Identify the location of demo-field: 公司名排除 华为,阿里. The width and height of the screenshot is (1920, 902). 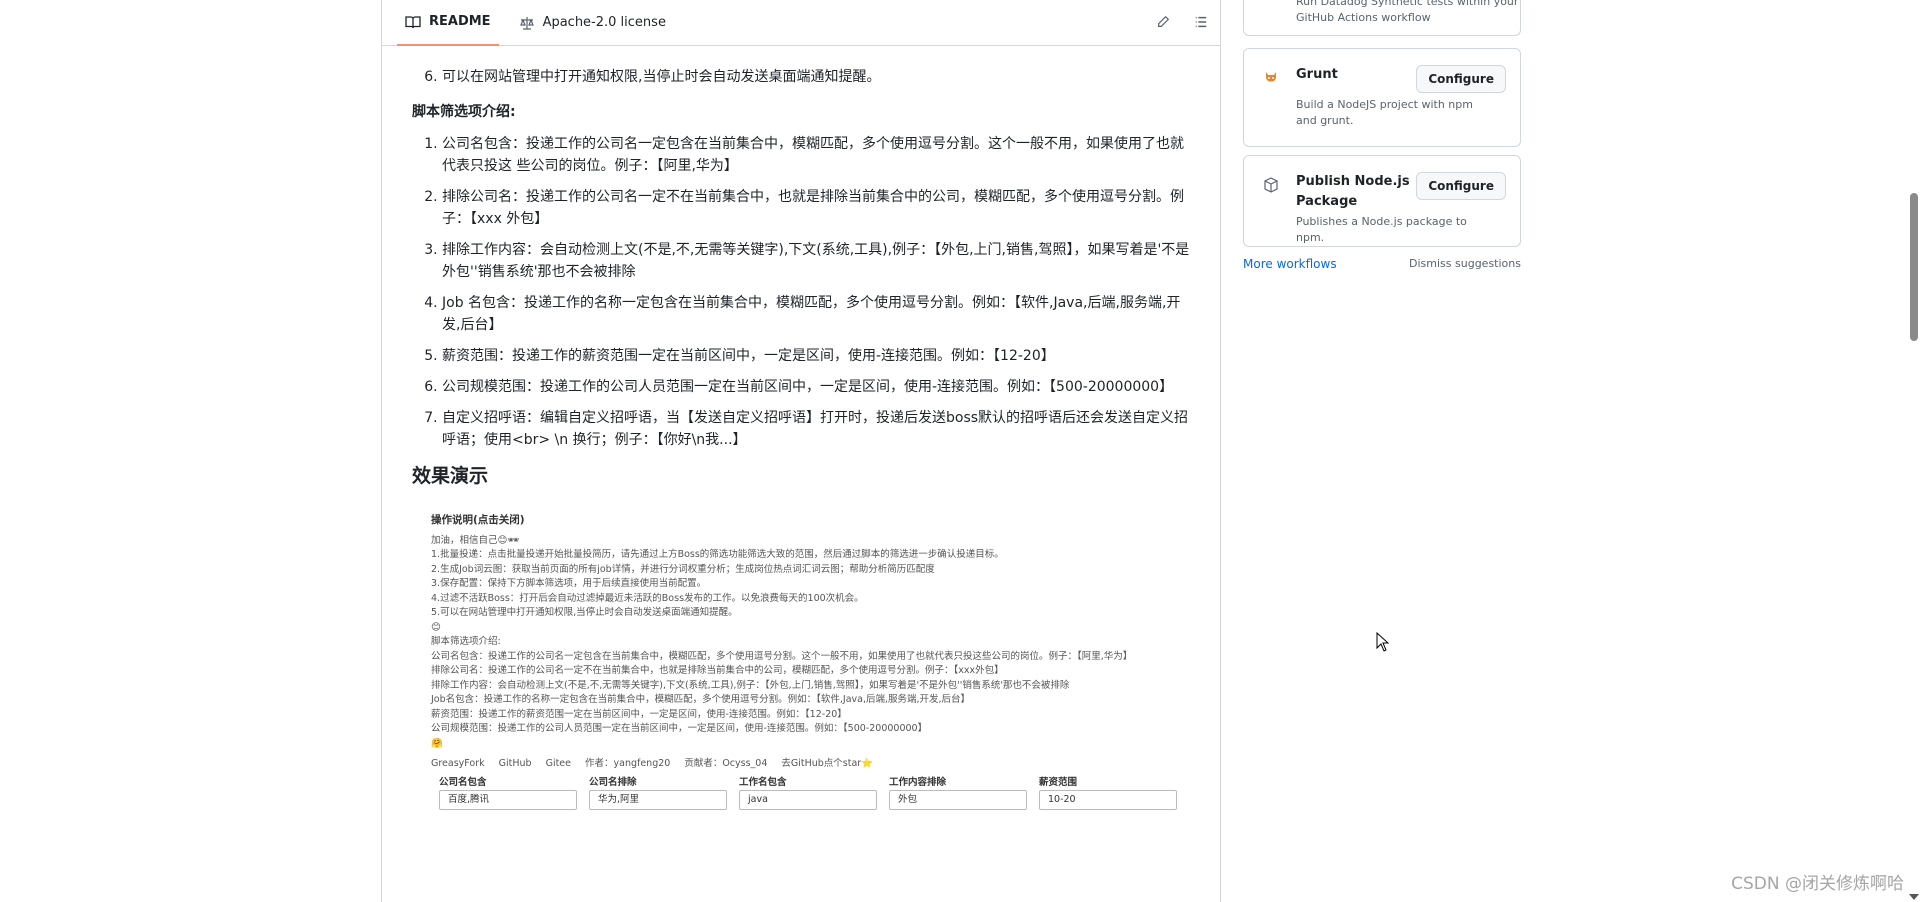
(658, 793).